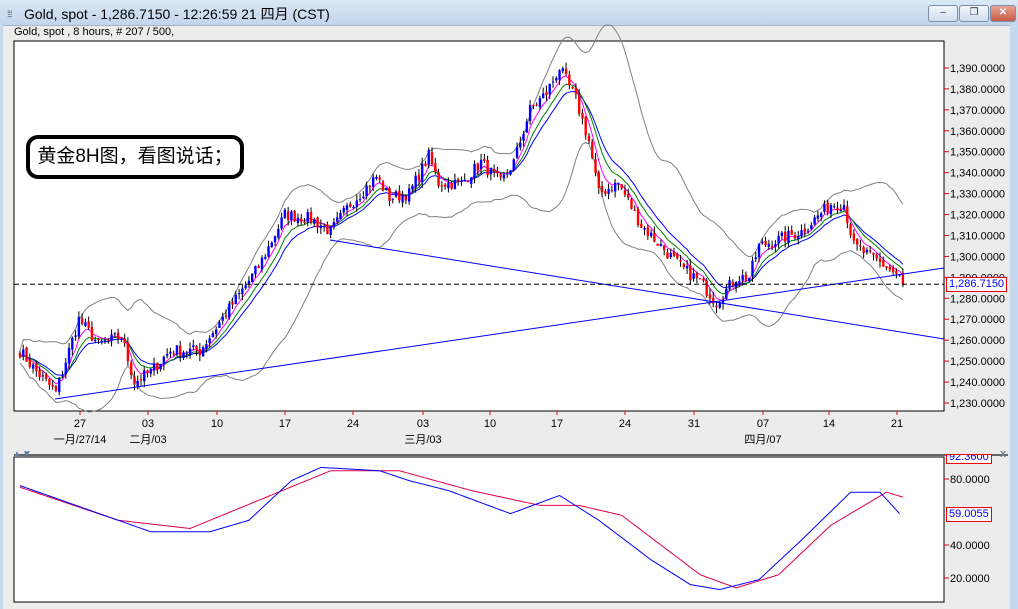 The width and height of the screenshot is (1018, 609). Describe the element at coordinates (147, 440) in the screenshot. I see `x-month-label: 二月/03` at that location.